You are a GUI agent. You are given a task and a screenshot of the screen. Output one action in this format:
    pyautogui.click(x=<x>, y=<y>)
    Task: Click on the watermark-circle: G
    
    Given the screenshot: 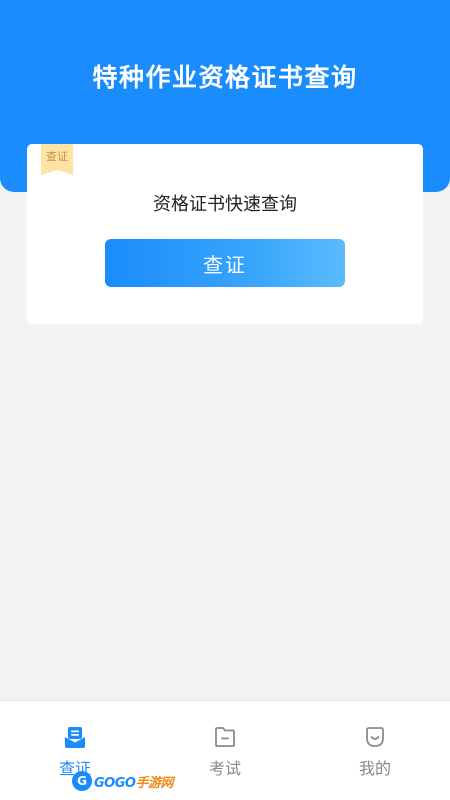 What is the action you would take?
    pyautogui.click(x=82, y=781)
    